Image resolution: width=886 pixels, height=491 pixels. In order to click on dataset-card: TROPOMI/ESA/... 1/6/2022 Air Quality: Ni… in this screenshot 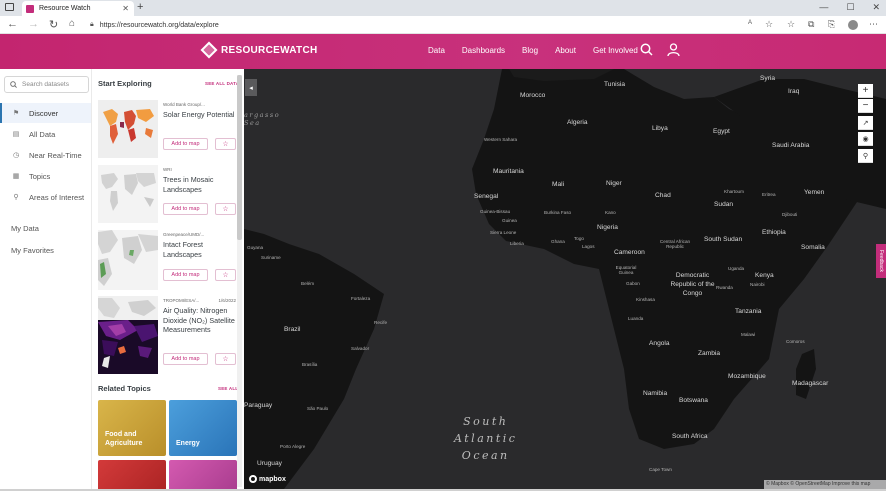, I will do `click(167, 336)`.